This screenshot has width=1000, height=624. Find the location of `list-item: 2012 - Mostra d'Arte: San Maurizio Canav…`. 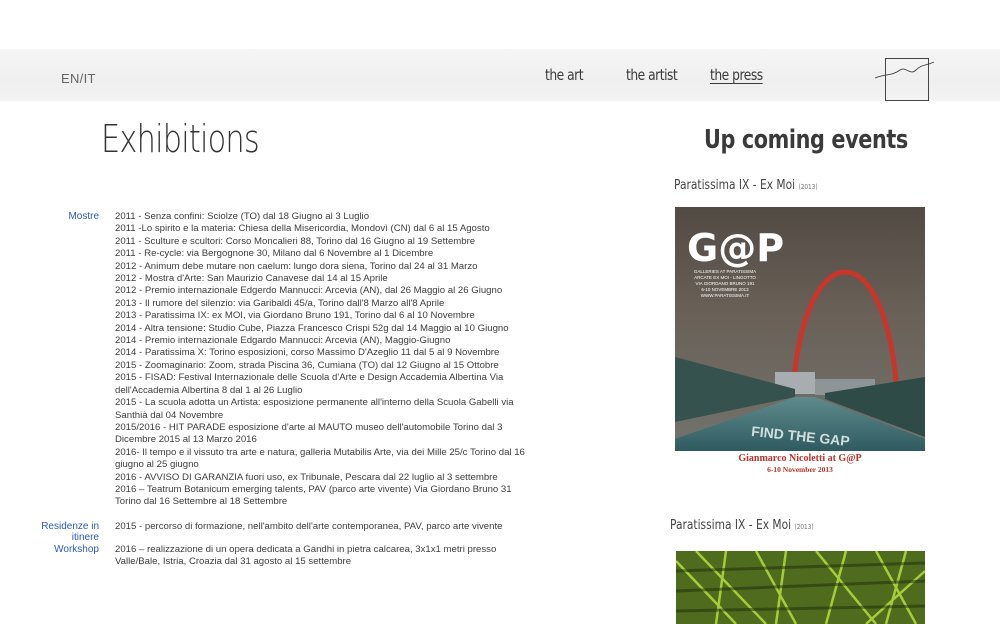

list-item: 2012 - Mostra d'Arte: San Maurizio Canav… is located at coordinates (251, 279).